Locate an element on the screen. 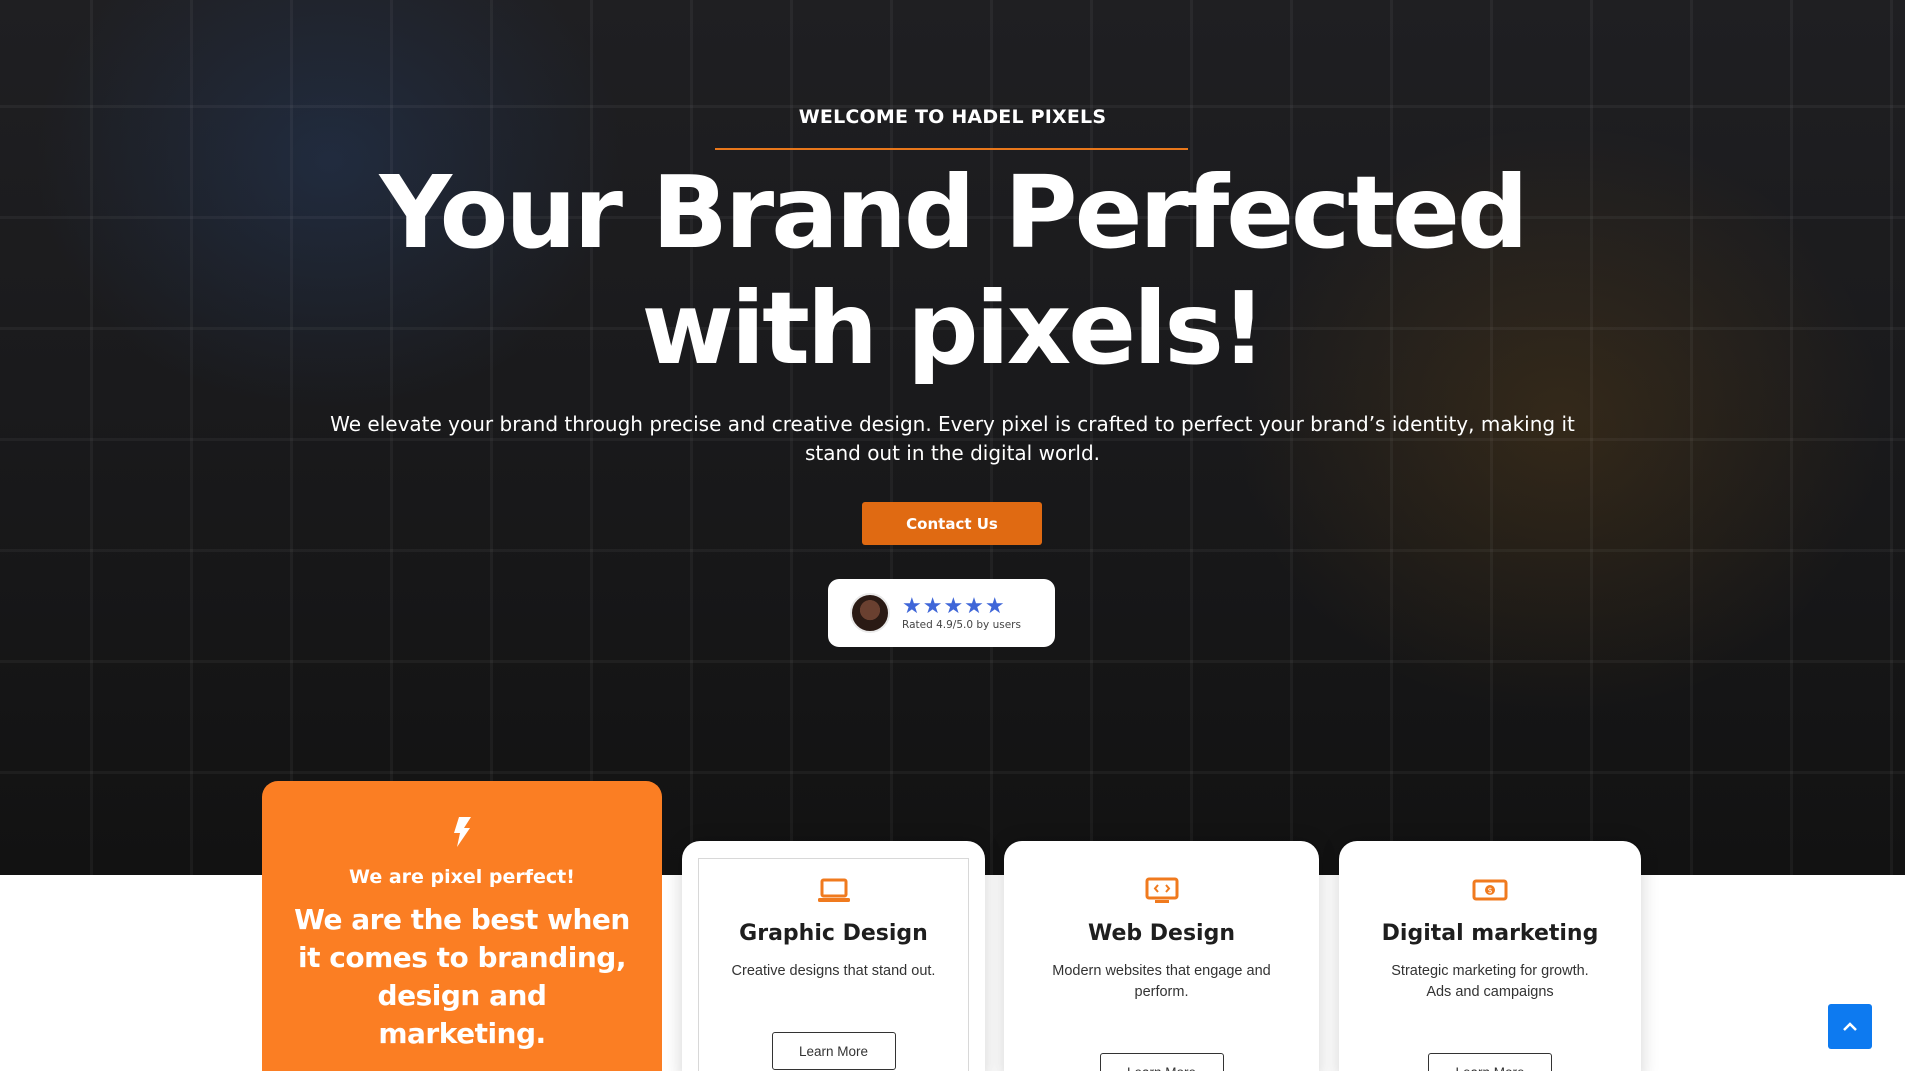  service-title: Digital marketing is located at coordinates (1490, 933).